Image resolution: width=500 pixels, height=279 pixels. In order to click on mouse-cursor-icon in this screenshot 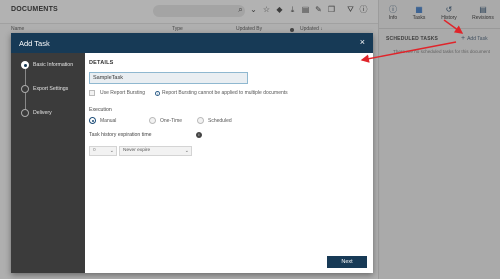, I will do `click(292, 30)`.